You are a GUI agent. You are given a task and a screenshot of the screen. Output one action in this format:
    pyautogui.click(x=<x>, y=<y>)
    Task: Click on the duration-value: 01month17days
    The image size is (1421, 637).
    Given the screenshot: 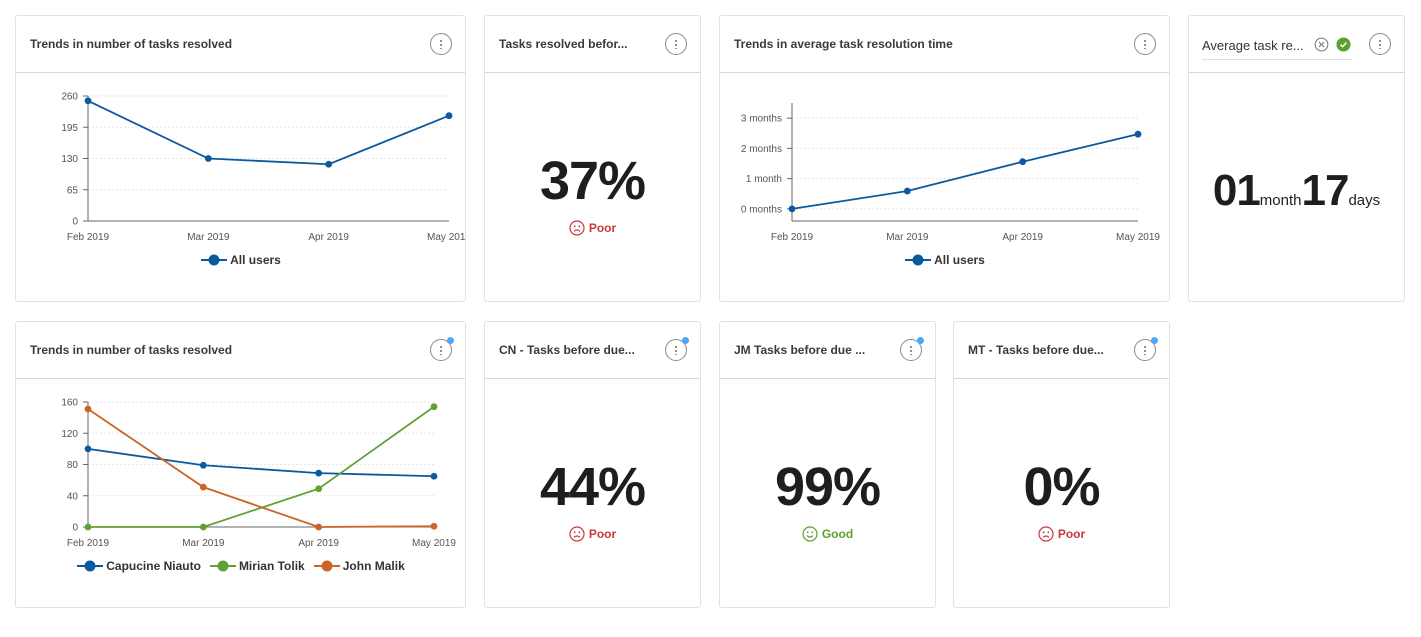 What is the action you would take?
    pyautogui.click(x=1296, y=191)
    